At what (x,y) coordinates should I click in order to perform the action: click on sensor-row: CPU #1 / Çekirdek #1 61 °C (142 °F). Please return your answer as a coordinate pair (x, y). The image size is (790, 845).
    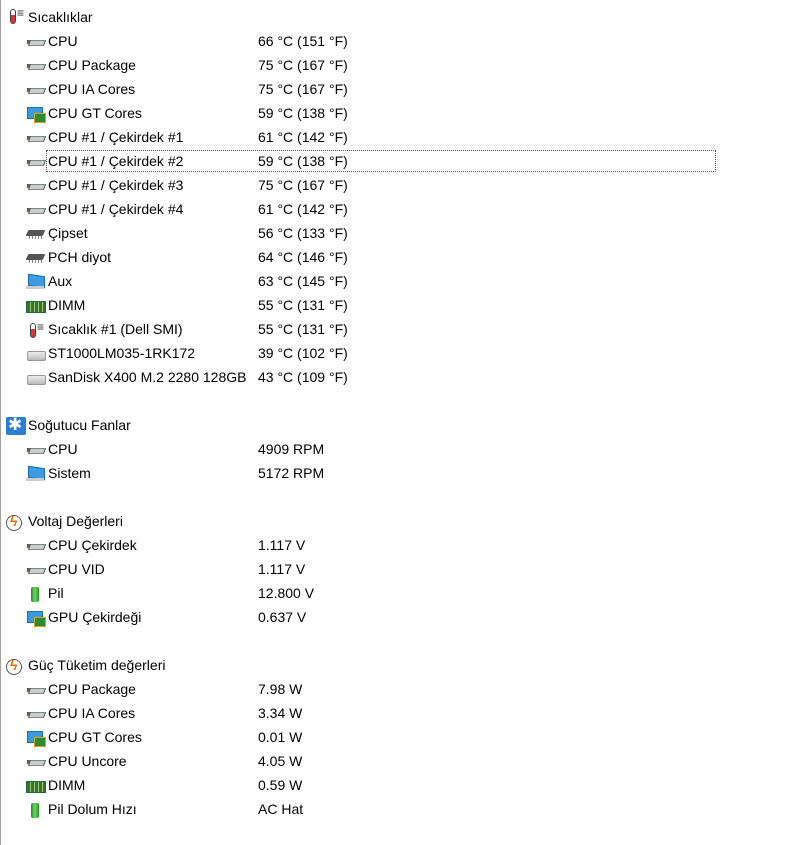
    Looking at the image, I should click on (395, 138).